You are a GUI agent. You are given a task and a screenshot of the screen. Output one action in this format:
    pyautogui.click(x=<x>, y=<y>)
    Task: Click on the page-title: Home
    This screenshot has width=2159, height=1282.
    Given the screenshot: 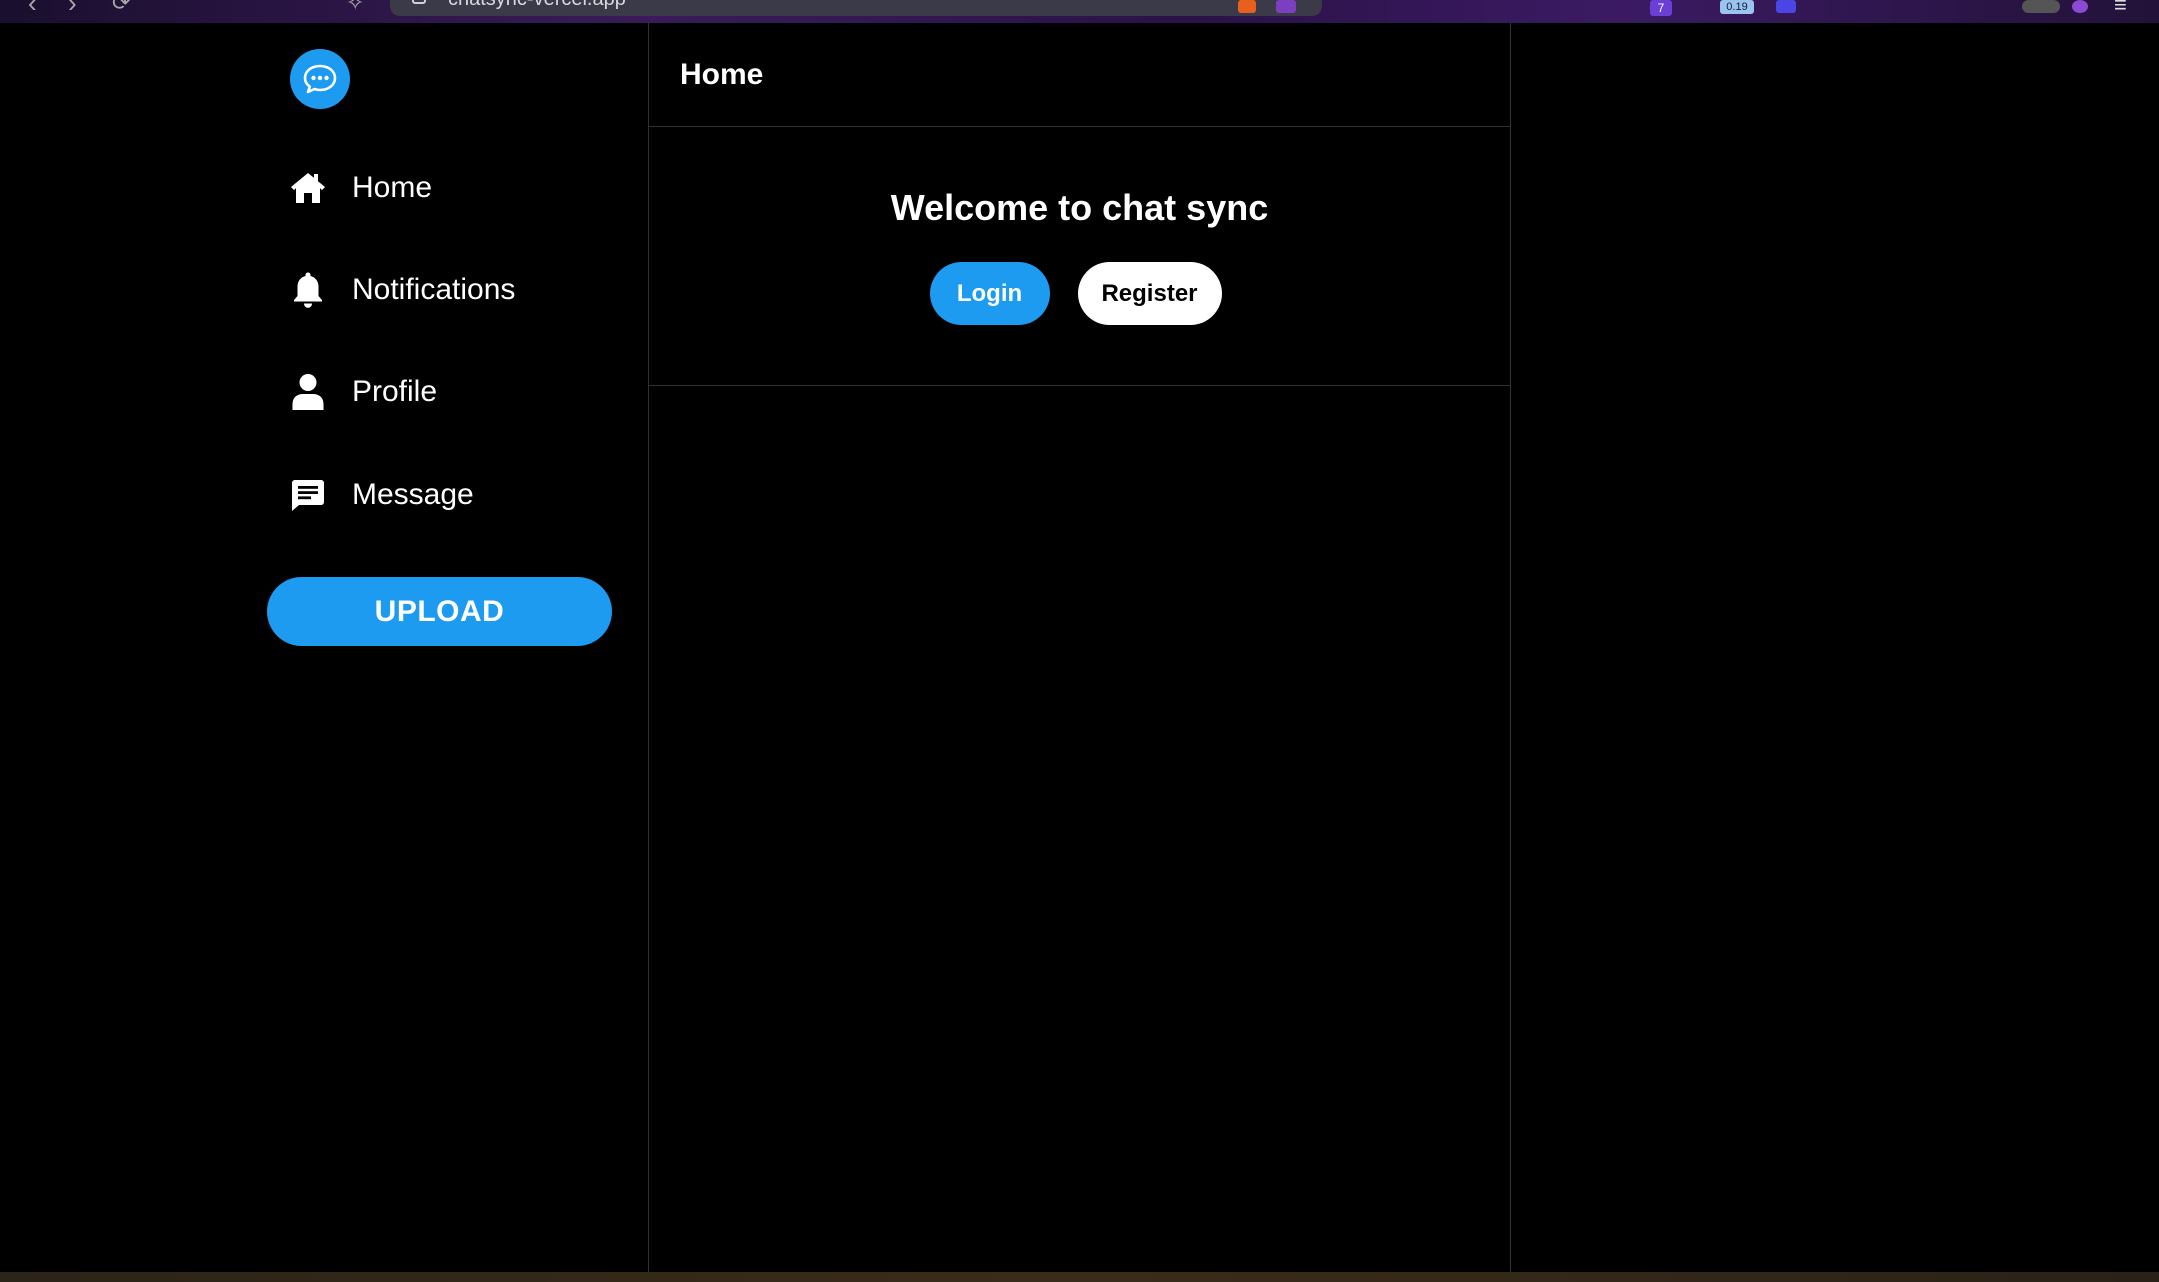 What is the action you would take?
    pyautogui.click(x=722, y=74)
    